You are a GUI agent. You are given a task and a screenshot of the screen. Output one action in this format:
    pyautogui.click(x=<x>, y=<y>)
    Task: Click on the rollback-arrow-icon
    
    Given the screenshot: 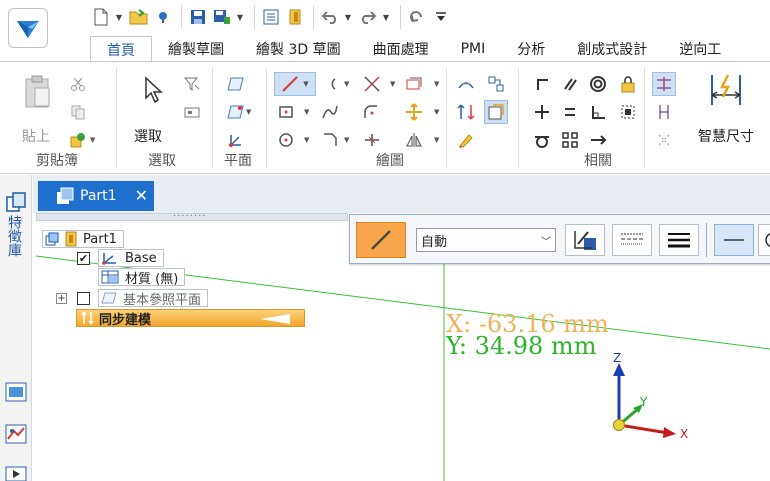 What is the action you would take?
    pyautogui.click(x=275, y=319)
    